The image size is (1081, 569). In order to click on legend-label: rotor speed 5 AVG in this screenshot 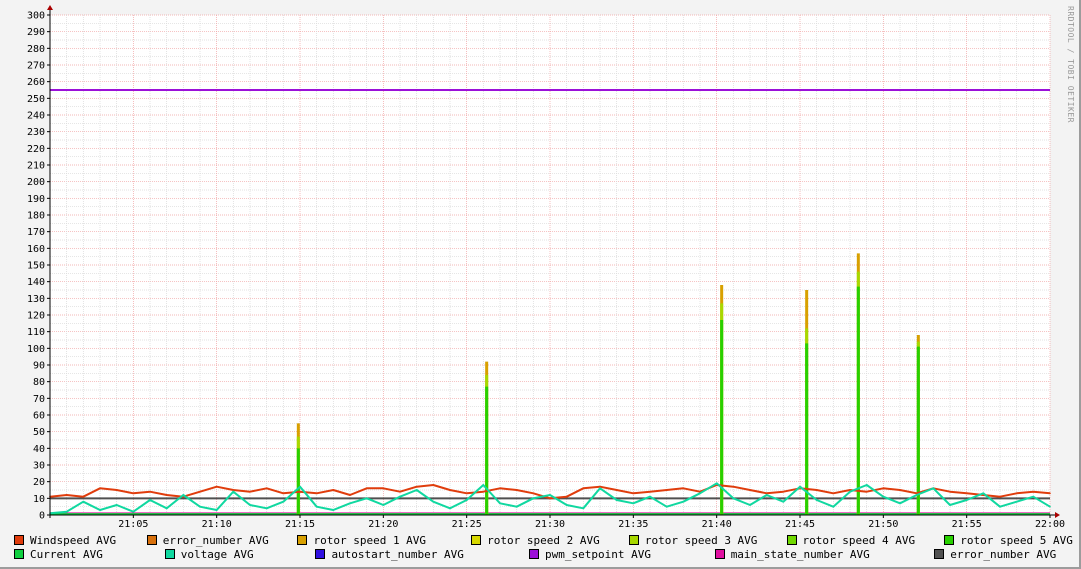, I will do `click(1016, 540)`.